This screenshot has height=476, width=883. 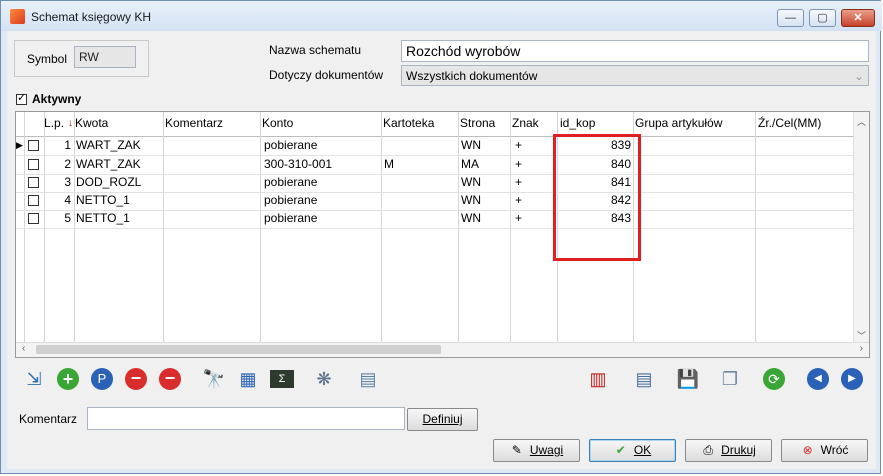 I want to click on document-button: ▤, so click(x=644, y=379).